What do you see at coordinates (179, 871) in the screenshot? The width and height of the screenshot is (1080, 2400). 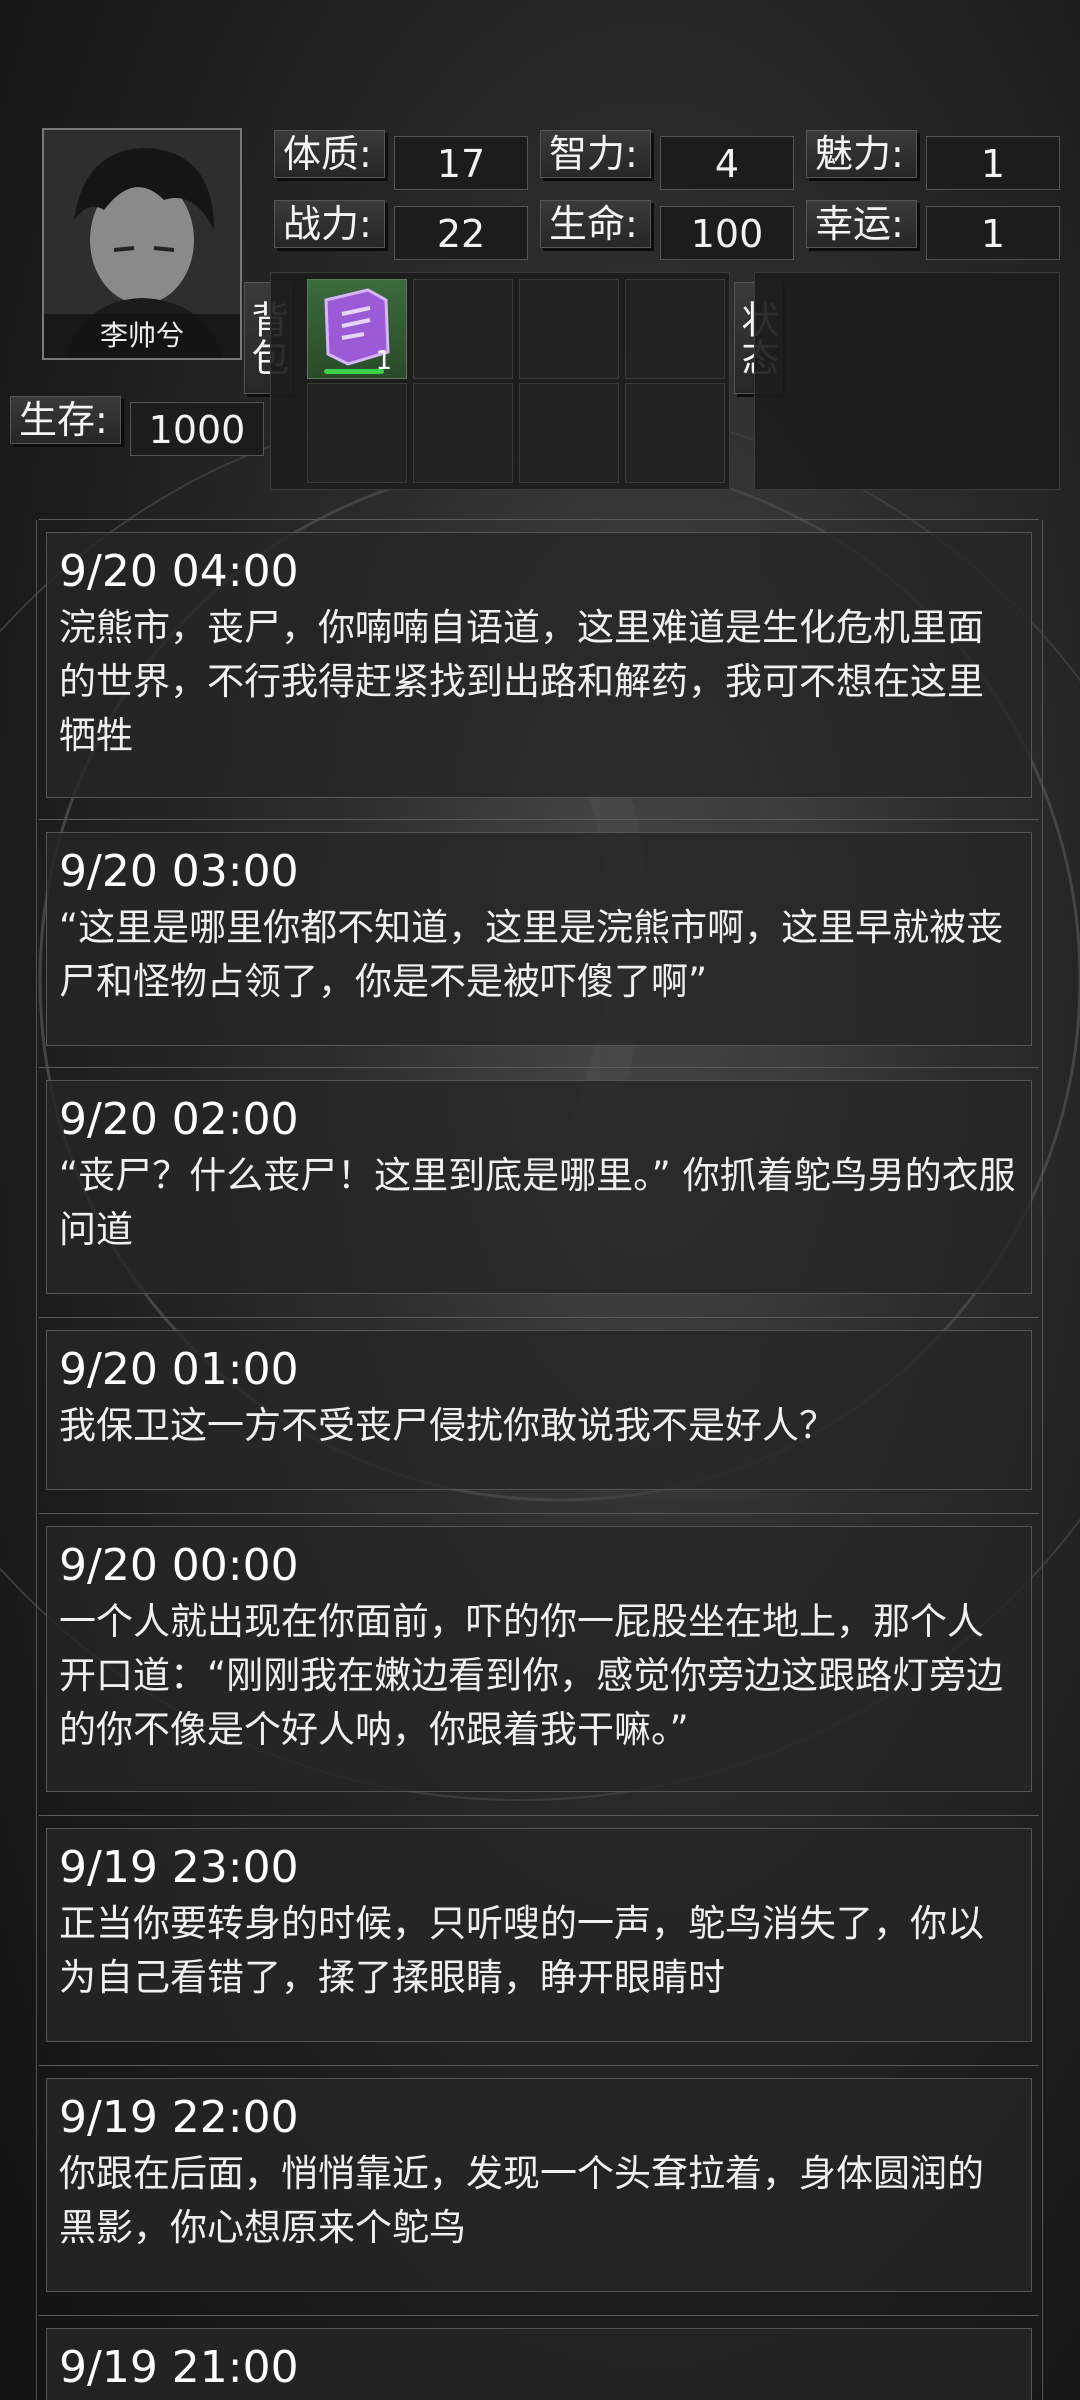 I see `log-time: 9/20 03:00` at bounding box center [179, 871].